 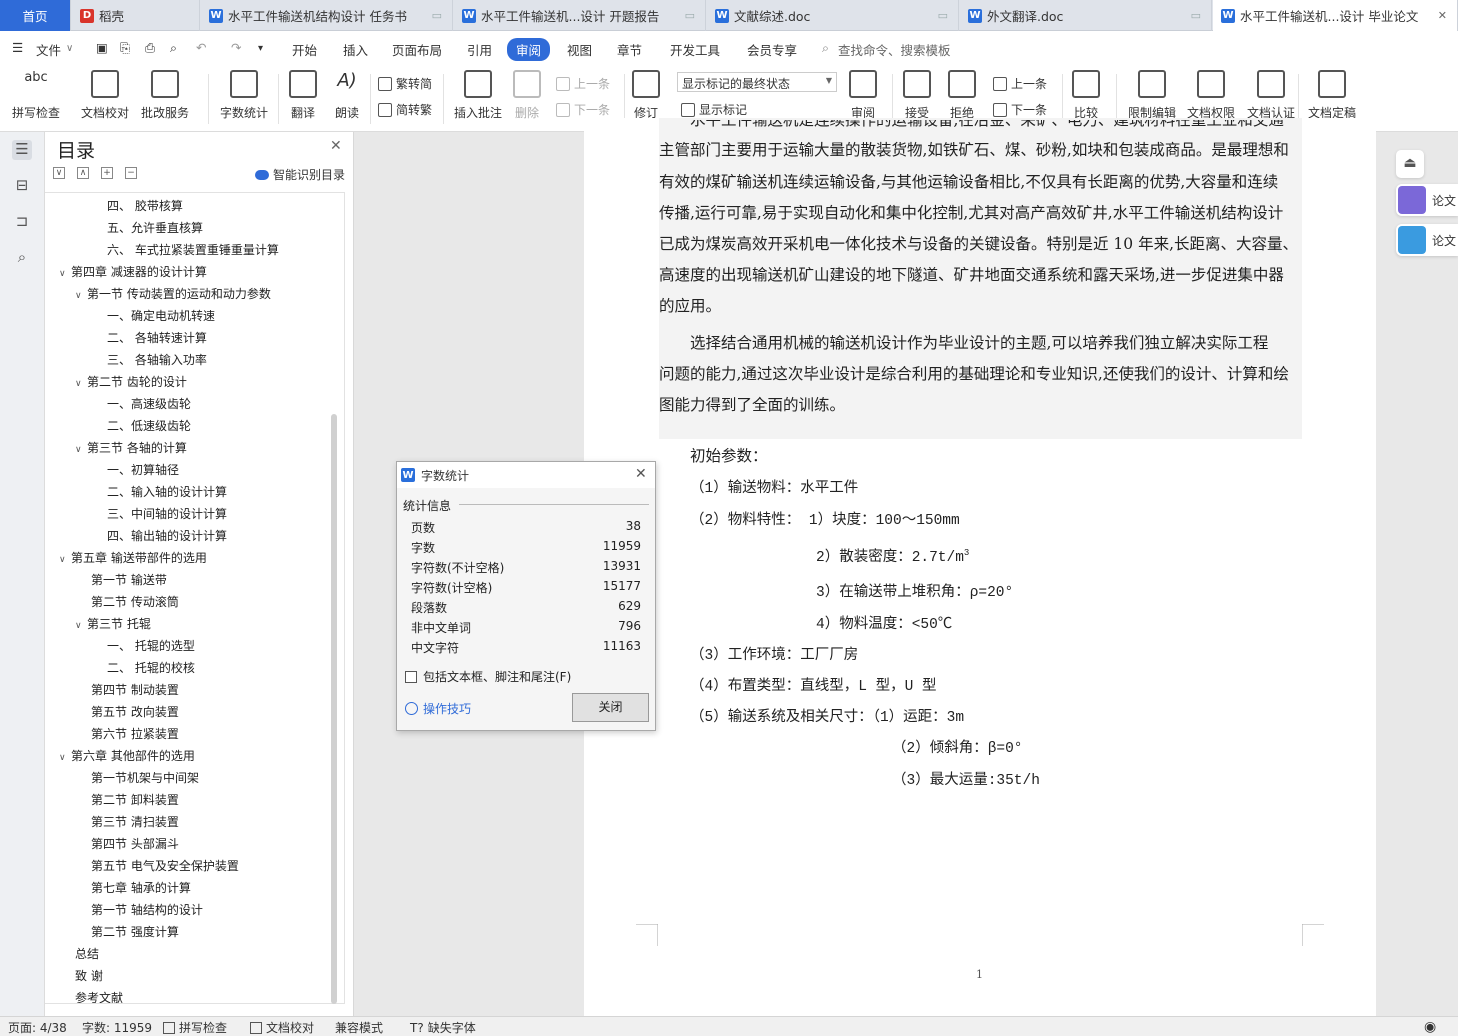 I want to click on menu-reference: 引用, so click(x=479, y=49).